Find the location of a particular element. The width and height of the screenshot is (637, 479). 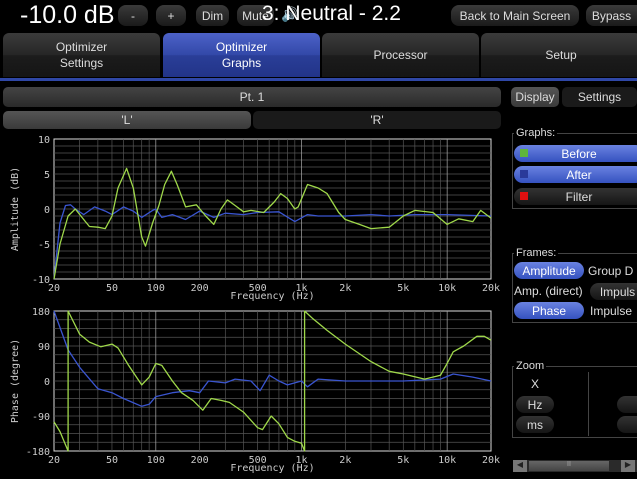

y-axis-label: Phase (degree) is located at coordinates (15, 381).